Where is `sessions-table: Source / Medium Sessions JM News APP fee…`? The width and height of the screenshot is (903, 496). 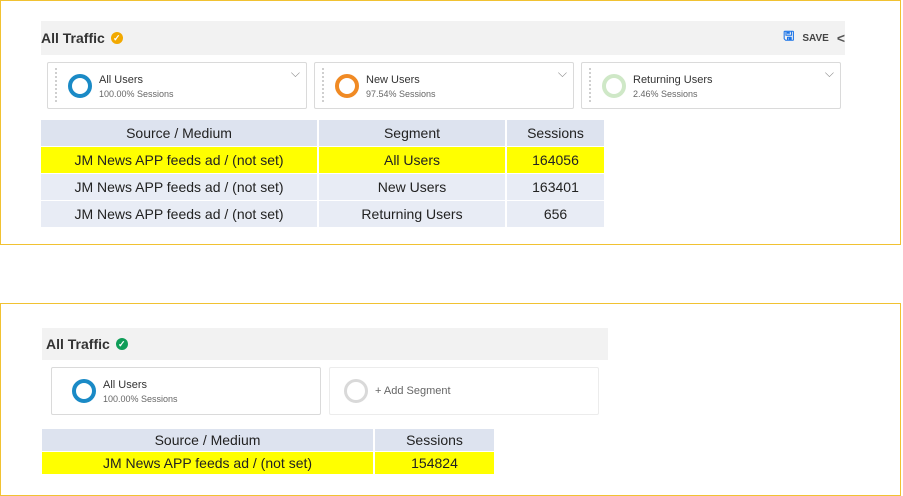
sessions-table: Source / Medium Sessions JM News APP fee… is located at coordinates (269, 452).